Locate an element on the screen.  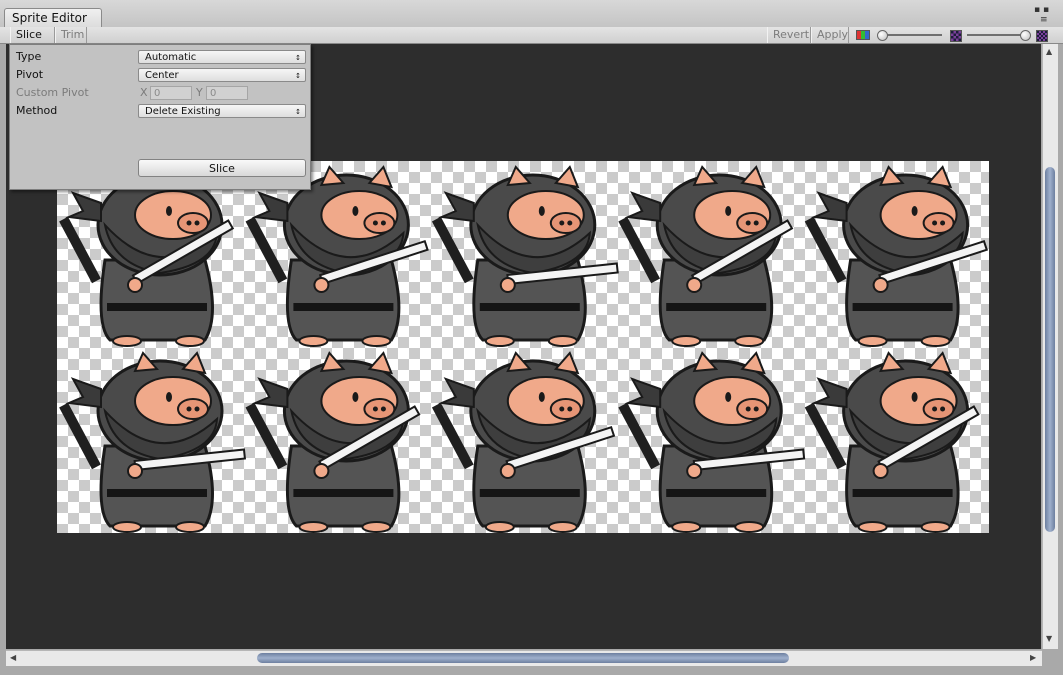
method-dropdown: Delete Existing ↕ is located at coordinates (222, 111).